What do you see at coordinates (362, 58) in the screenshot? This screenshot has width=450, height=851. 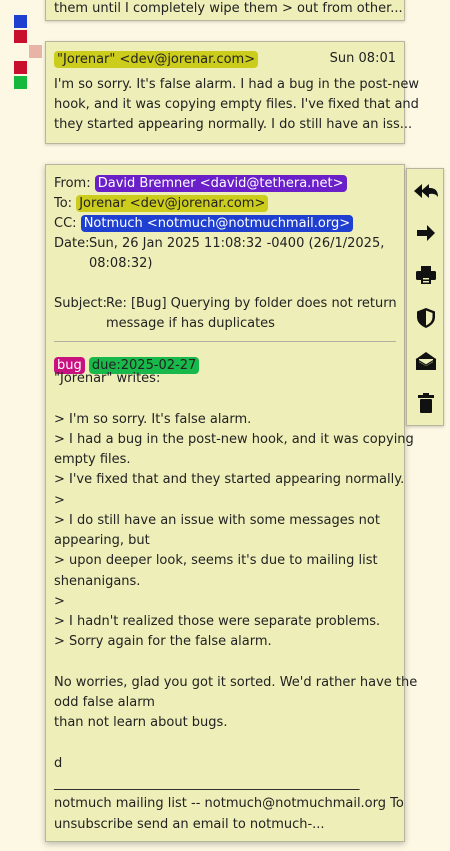 I see `message-date: Sun 08:01` at bounding box center [362, 58].